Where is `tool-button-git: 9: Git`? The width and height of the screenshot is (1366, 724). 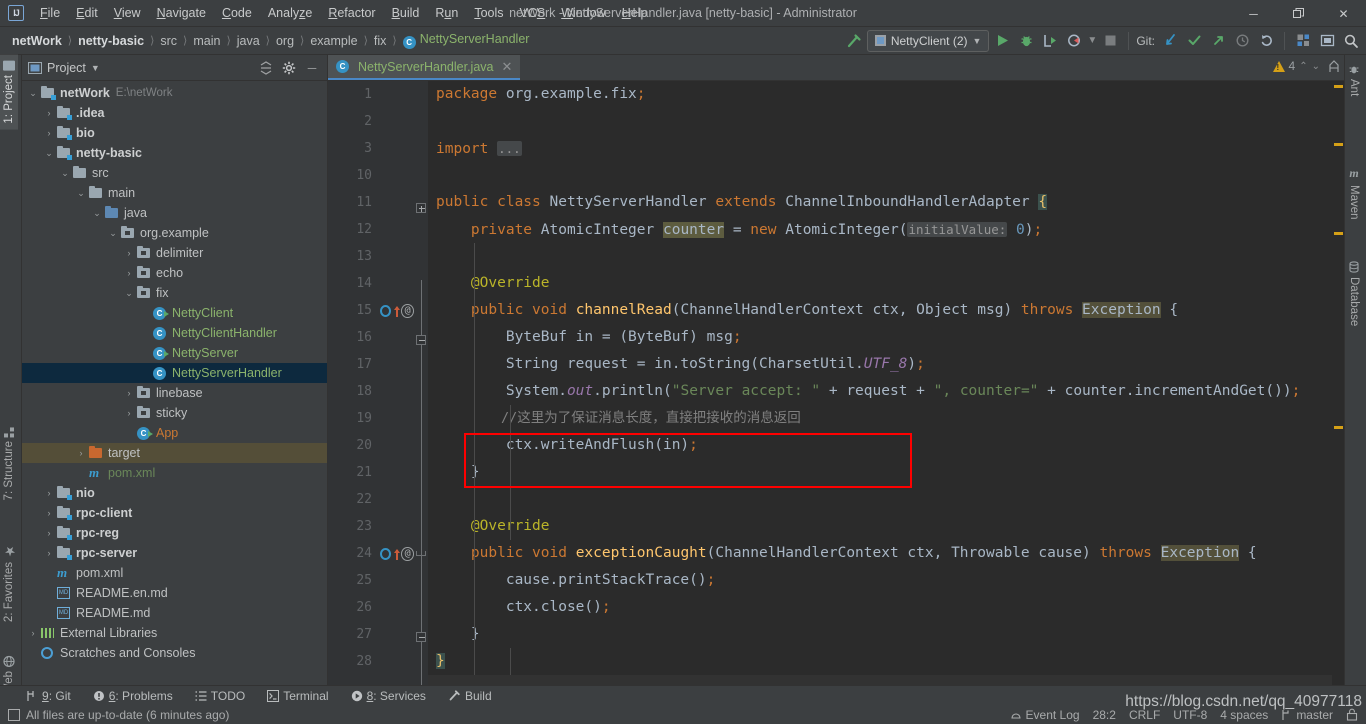
tool-button-git: 9: Git is located at coordinates (48, 696).